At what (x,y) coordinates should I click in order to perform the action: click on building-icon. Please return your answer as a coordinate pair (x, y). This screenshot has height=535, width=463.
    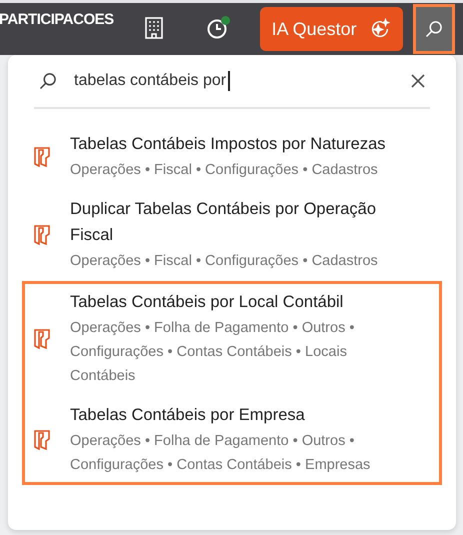
    Looking at the image, I should click on (154, 29).